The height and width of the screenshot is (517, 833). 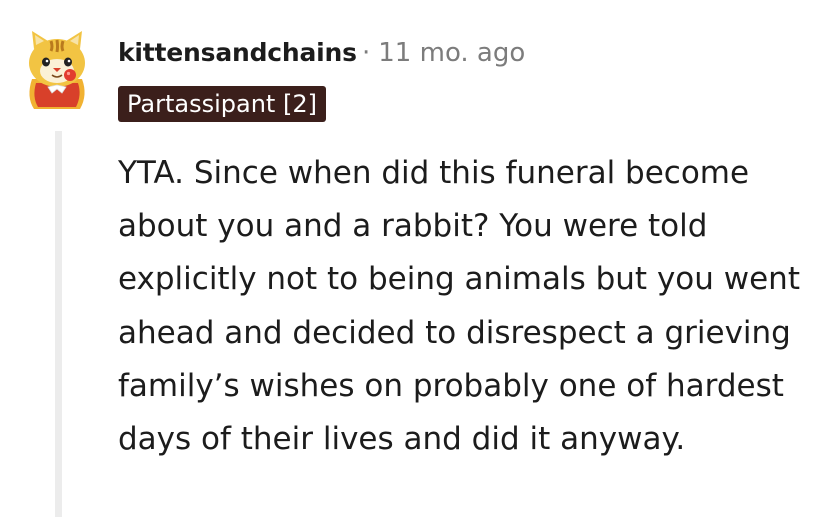 I want to click on comment-meta: · 11 mo. ago, so click(x=443, y=53).